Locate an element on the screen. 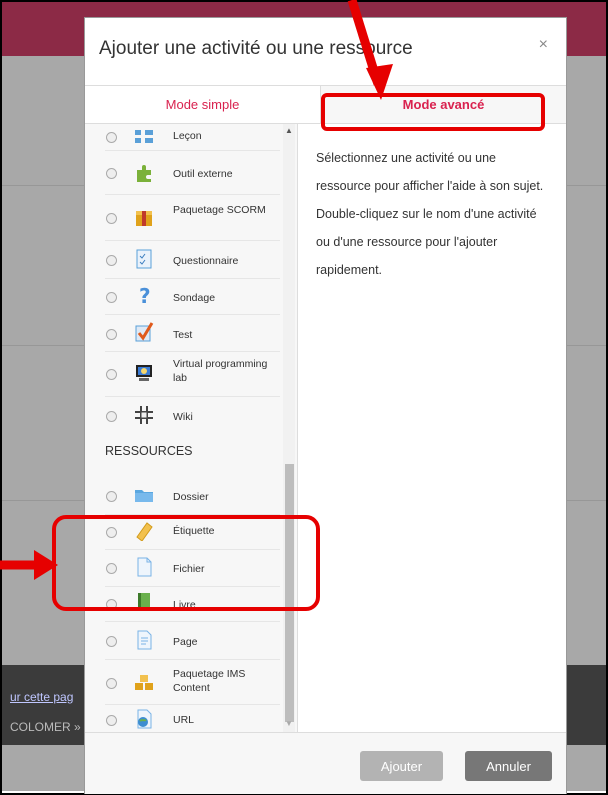  cancel-button: Annuler is located at coordinates (508, 766).